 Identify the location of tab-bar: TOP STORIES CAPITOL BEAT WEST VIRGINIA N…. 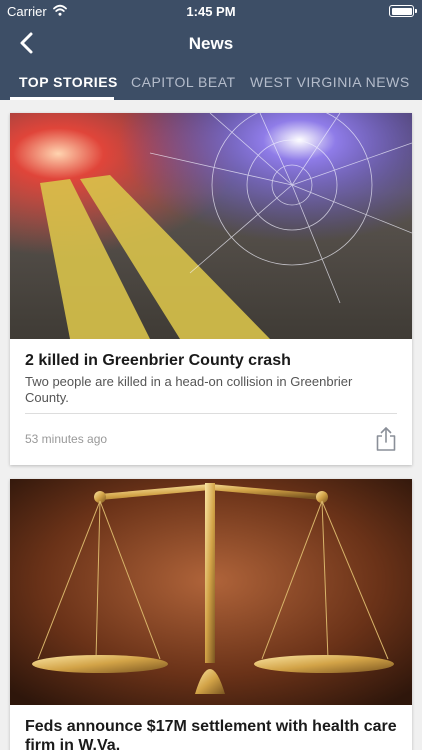
(211, 84).